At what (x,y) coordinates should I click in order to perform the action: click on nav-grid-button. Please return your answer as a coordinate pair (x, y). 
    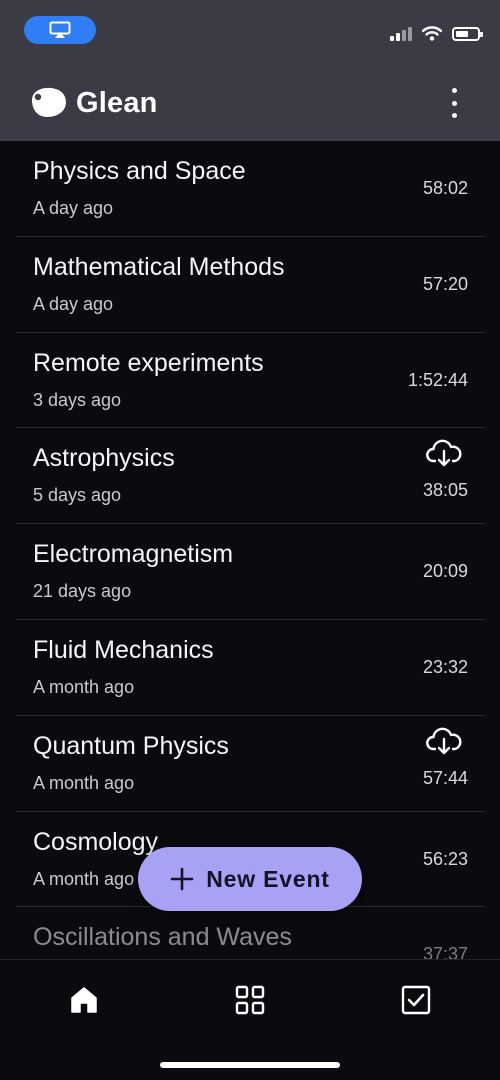
    Looking at the image, I should click on (250, 1000).